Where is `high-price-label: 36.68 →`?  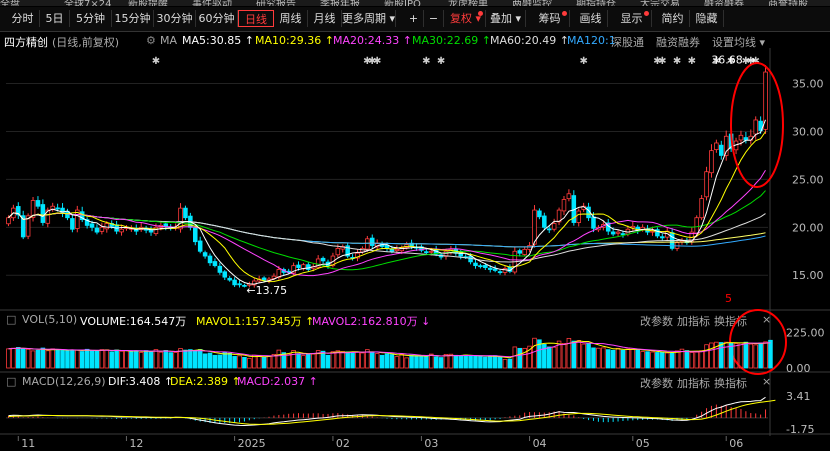
high-price-label: 36.68 → is located at coordinates (733, 60).